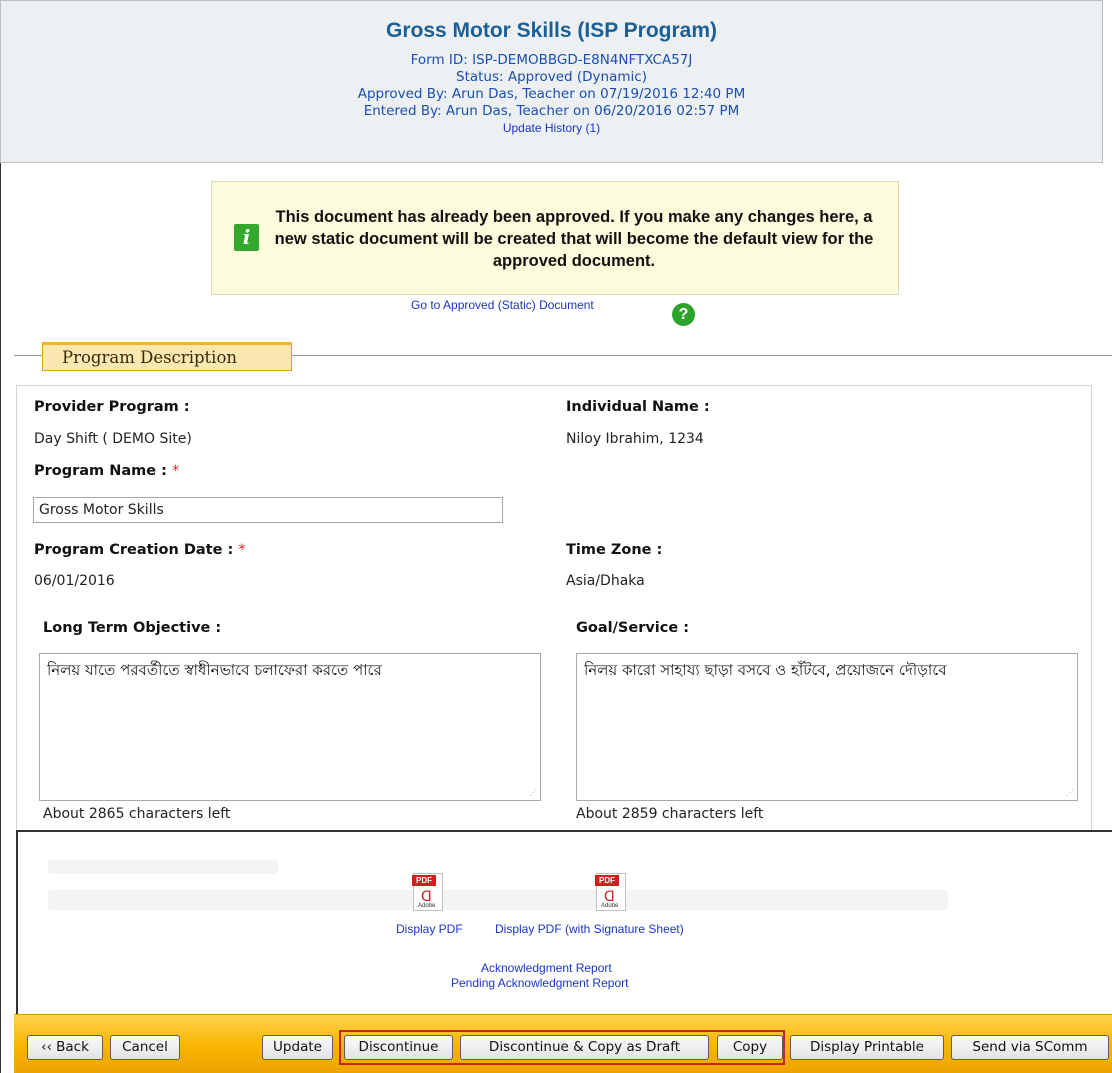 This screenshot has width=1112, height=1073. I want to click on frame-border, so click(0, 618).